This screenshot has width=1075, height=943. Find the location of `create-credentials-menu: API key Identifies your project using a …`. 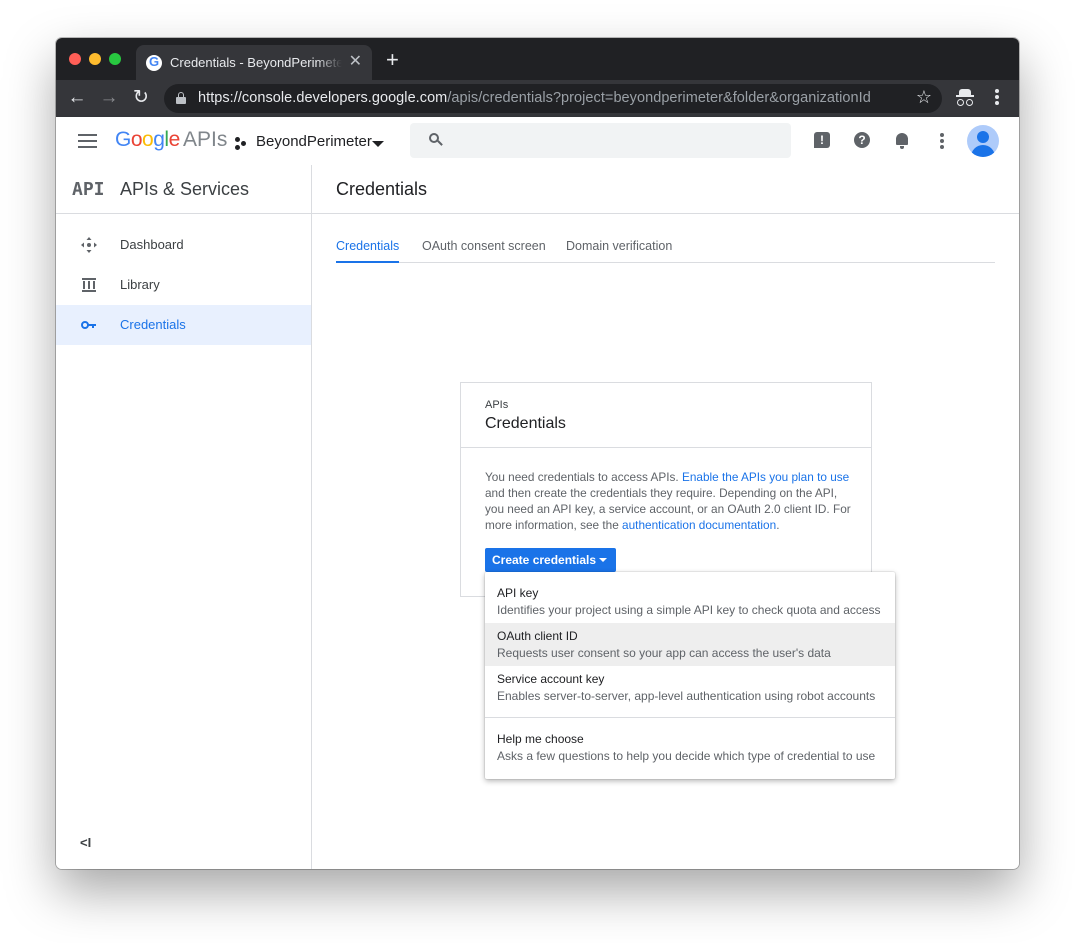

create-credentials-menu: API key Identifies your project using a … is located at coordinates (690, 675).